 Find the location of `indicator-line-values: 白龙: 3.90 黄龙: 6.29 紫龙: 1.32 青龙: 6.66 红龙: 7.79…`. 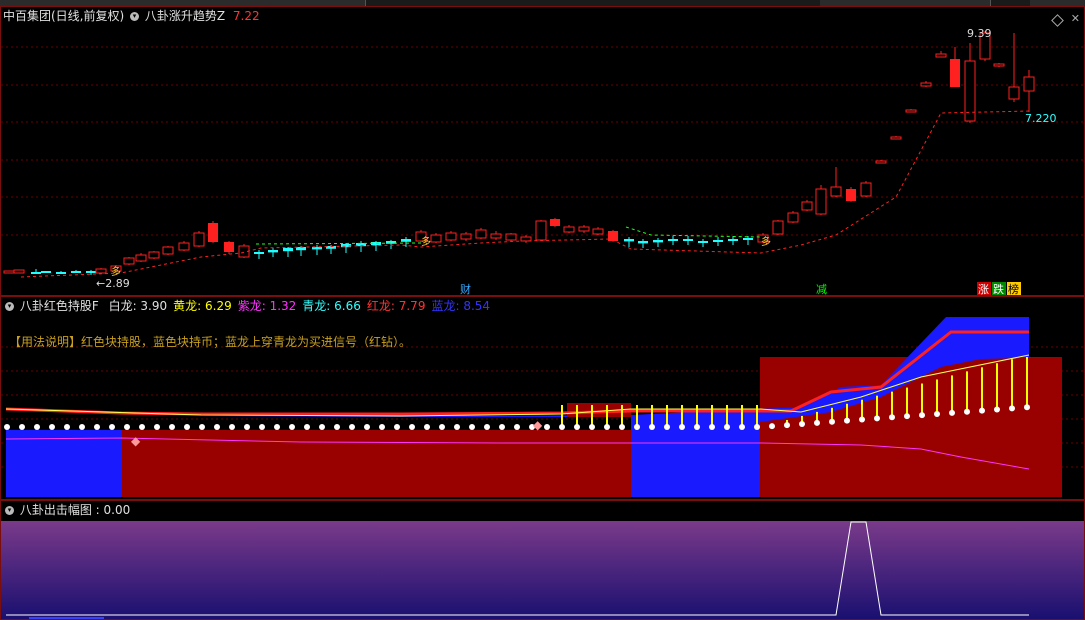

indicator-line-values: 白龙: 3.90 黄龙: 6.29 紫龙: 1.32 青龙: 6.66 红龙: 7.79… is located at coordinates (296, 306).